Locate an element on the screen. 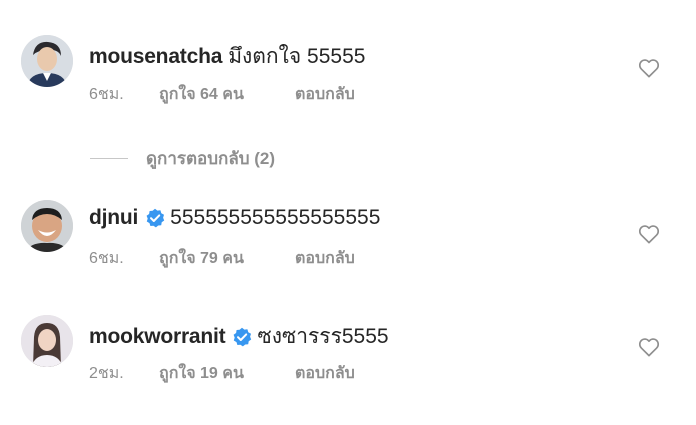 The width and height of the screenshot is (696, 425). comment-text: 555555555555555555 is located at coordinates (275, 217).